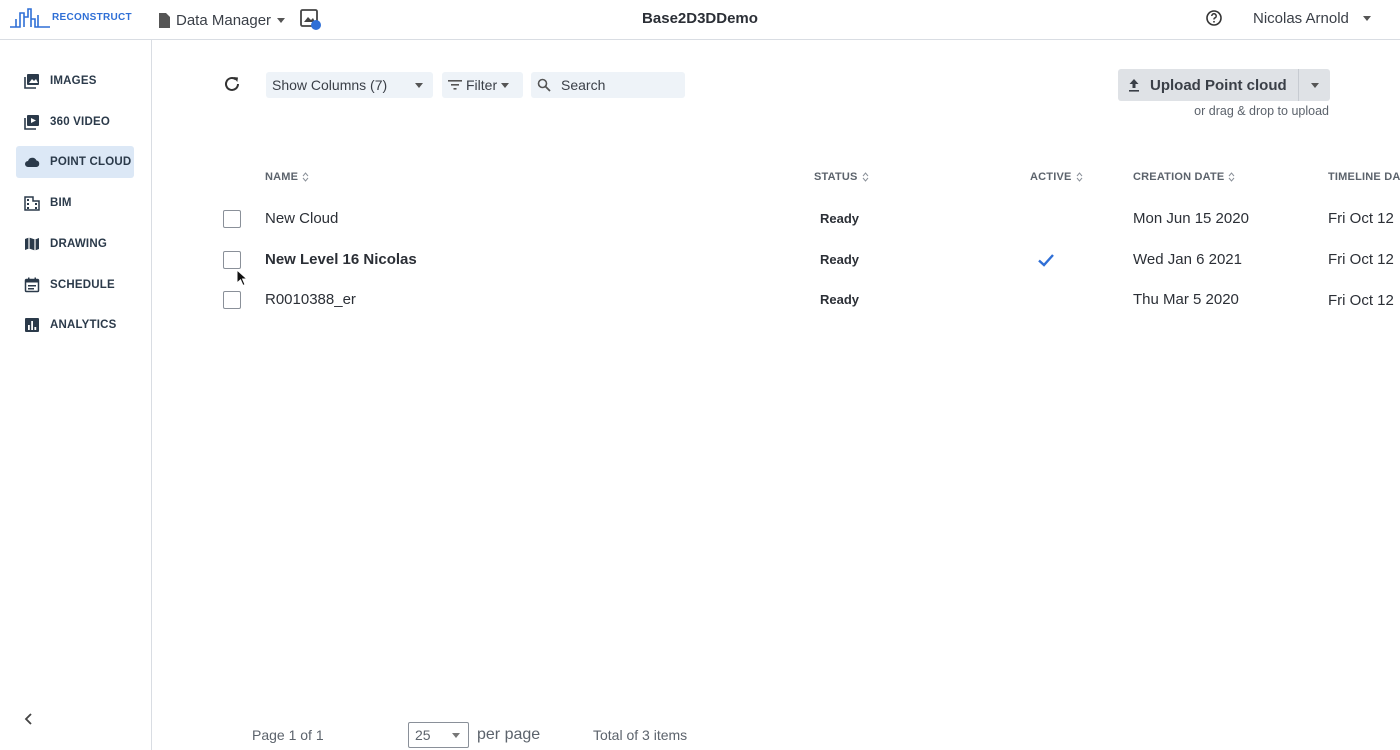  Describe the element at coordinates (31, 81) in the screenshot. I see `image-icon` at that location.